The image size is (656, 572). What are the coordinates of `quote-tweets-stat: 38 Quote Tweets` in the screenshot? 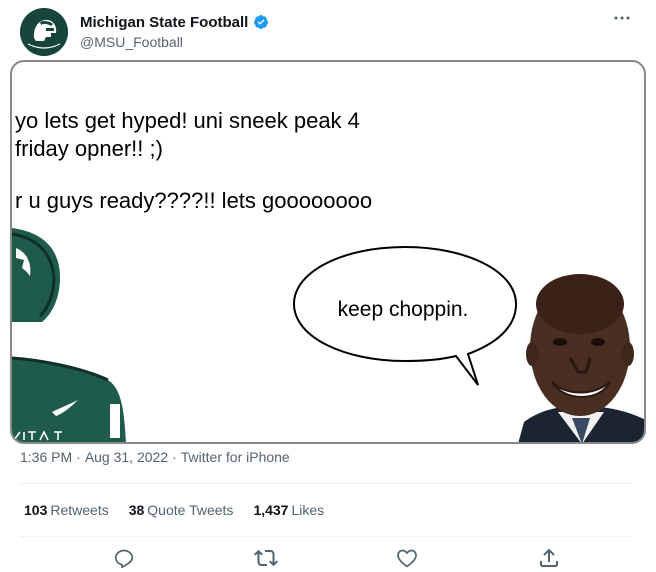 It's located at (181, 510).